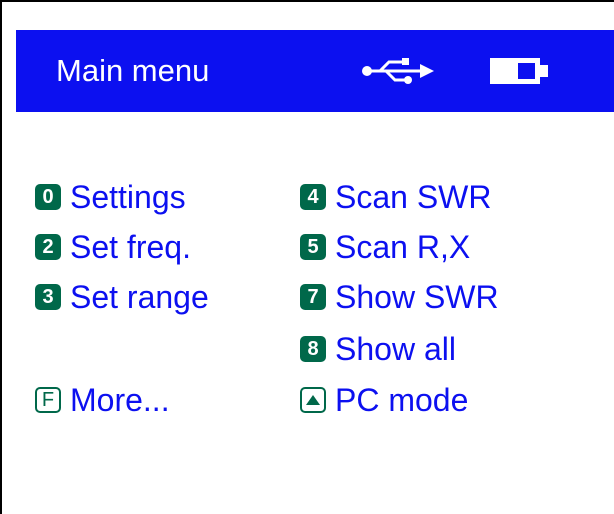 Image resolution: width=614 pixels, height=514 pixels. I want to click on menu-item-label: PC mode, so click(402, 399).